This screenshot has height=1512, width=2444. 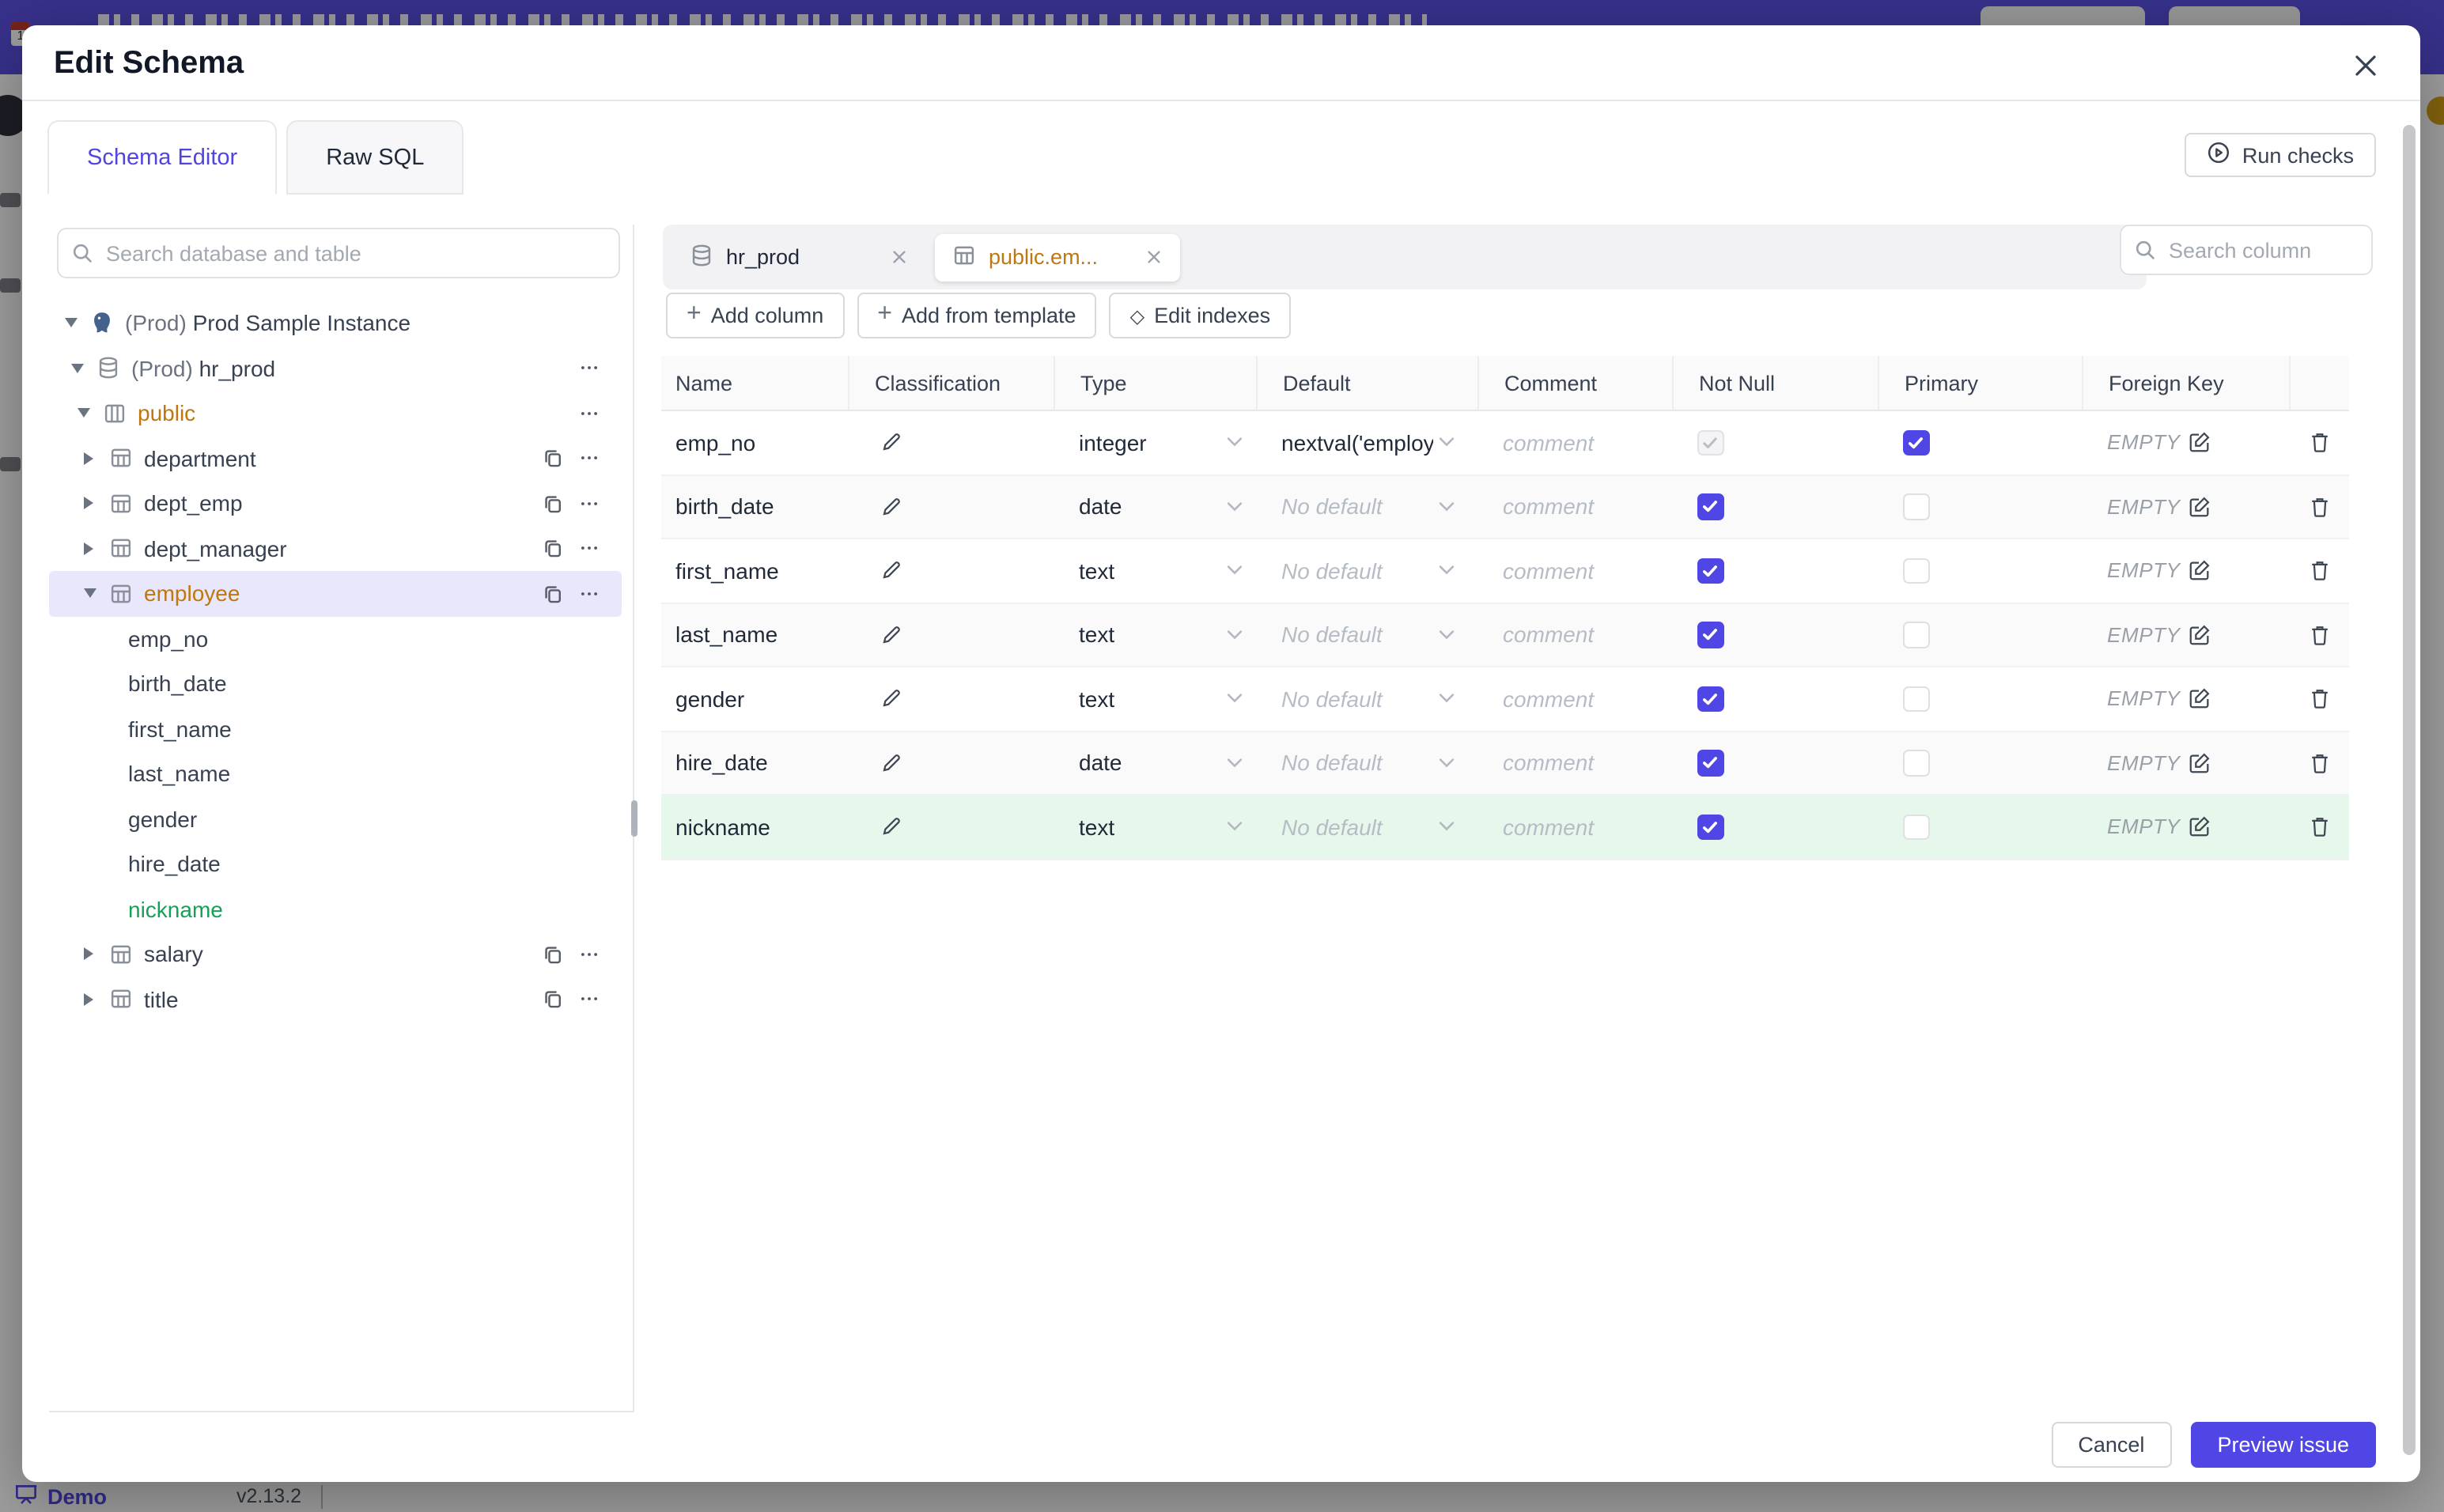 What do you see at coordinates (798, 257) in the screenshot?
I see `editor-tab-hr-prod: hr_prod` at bounding box center [798, 257].